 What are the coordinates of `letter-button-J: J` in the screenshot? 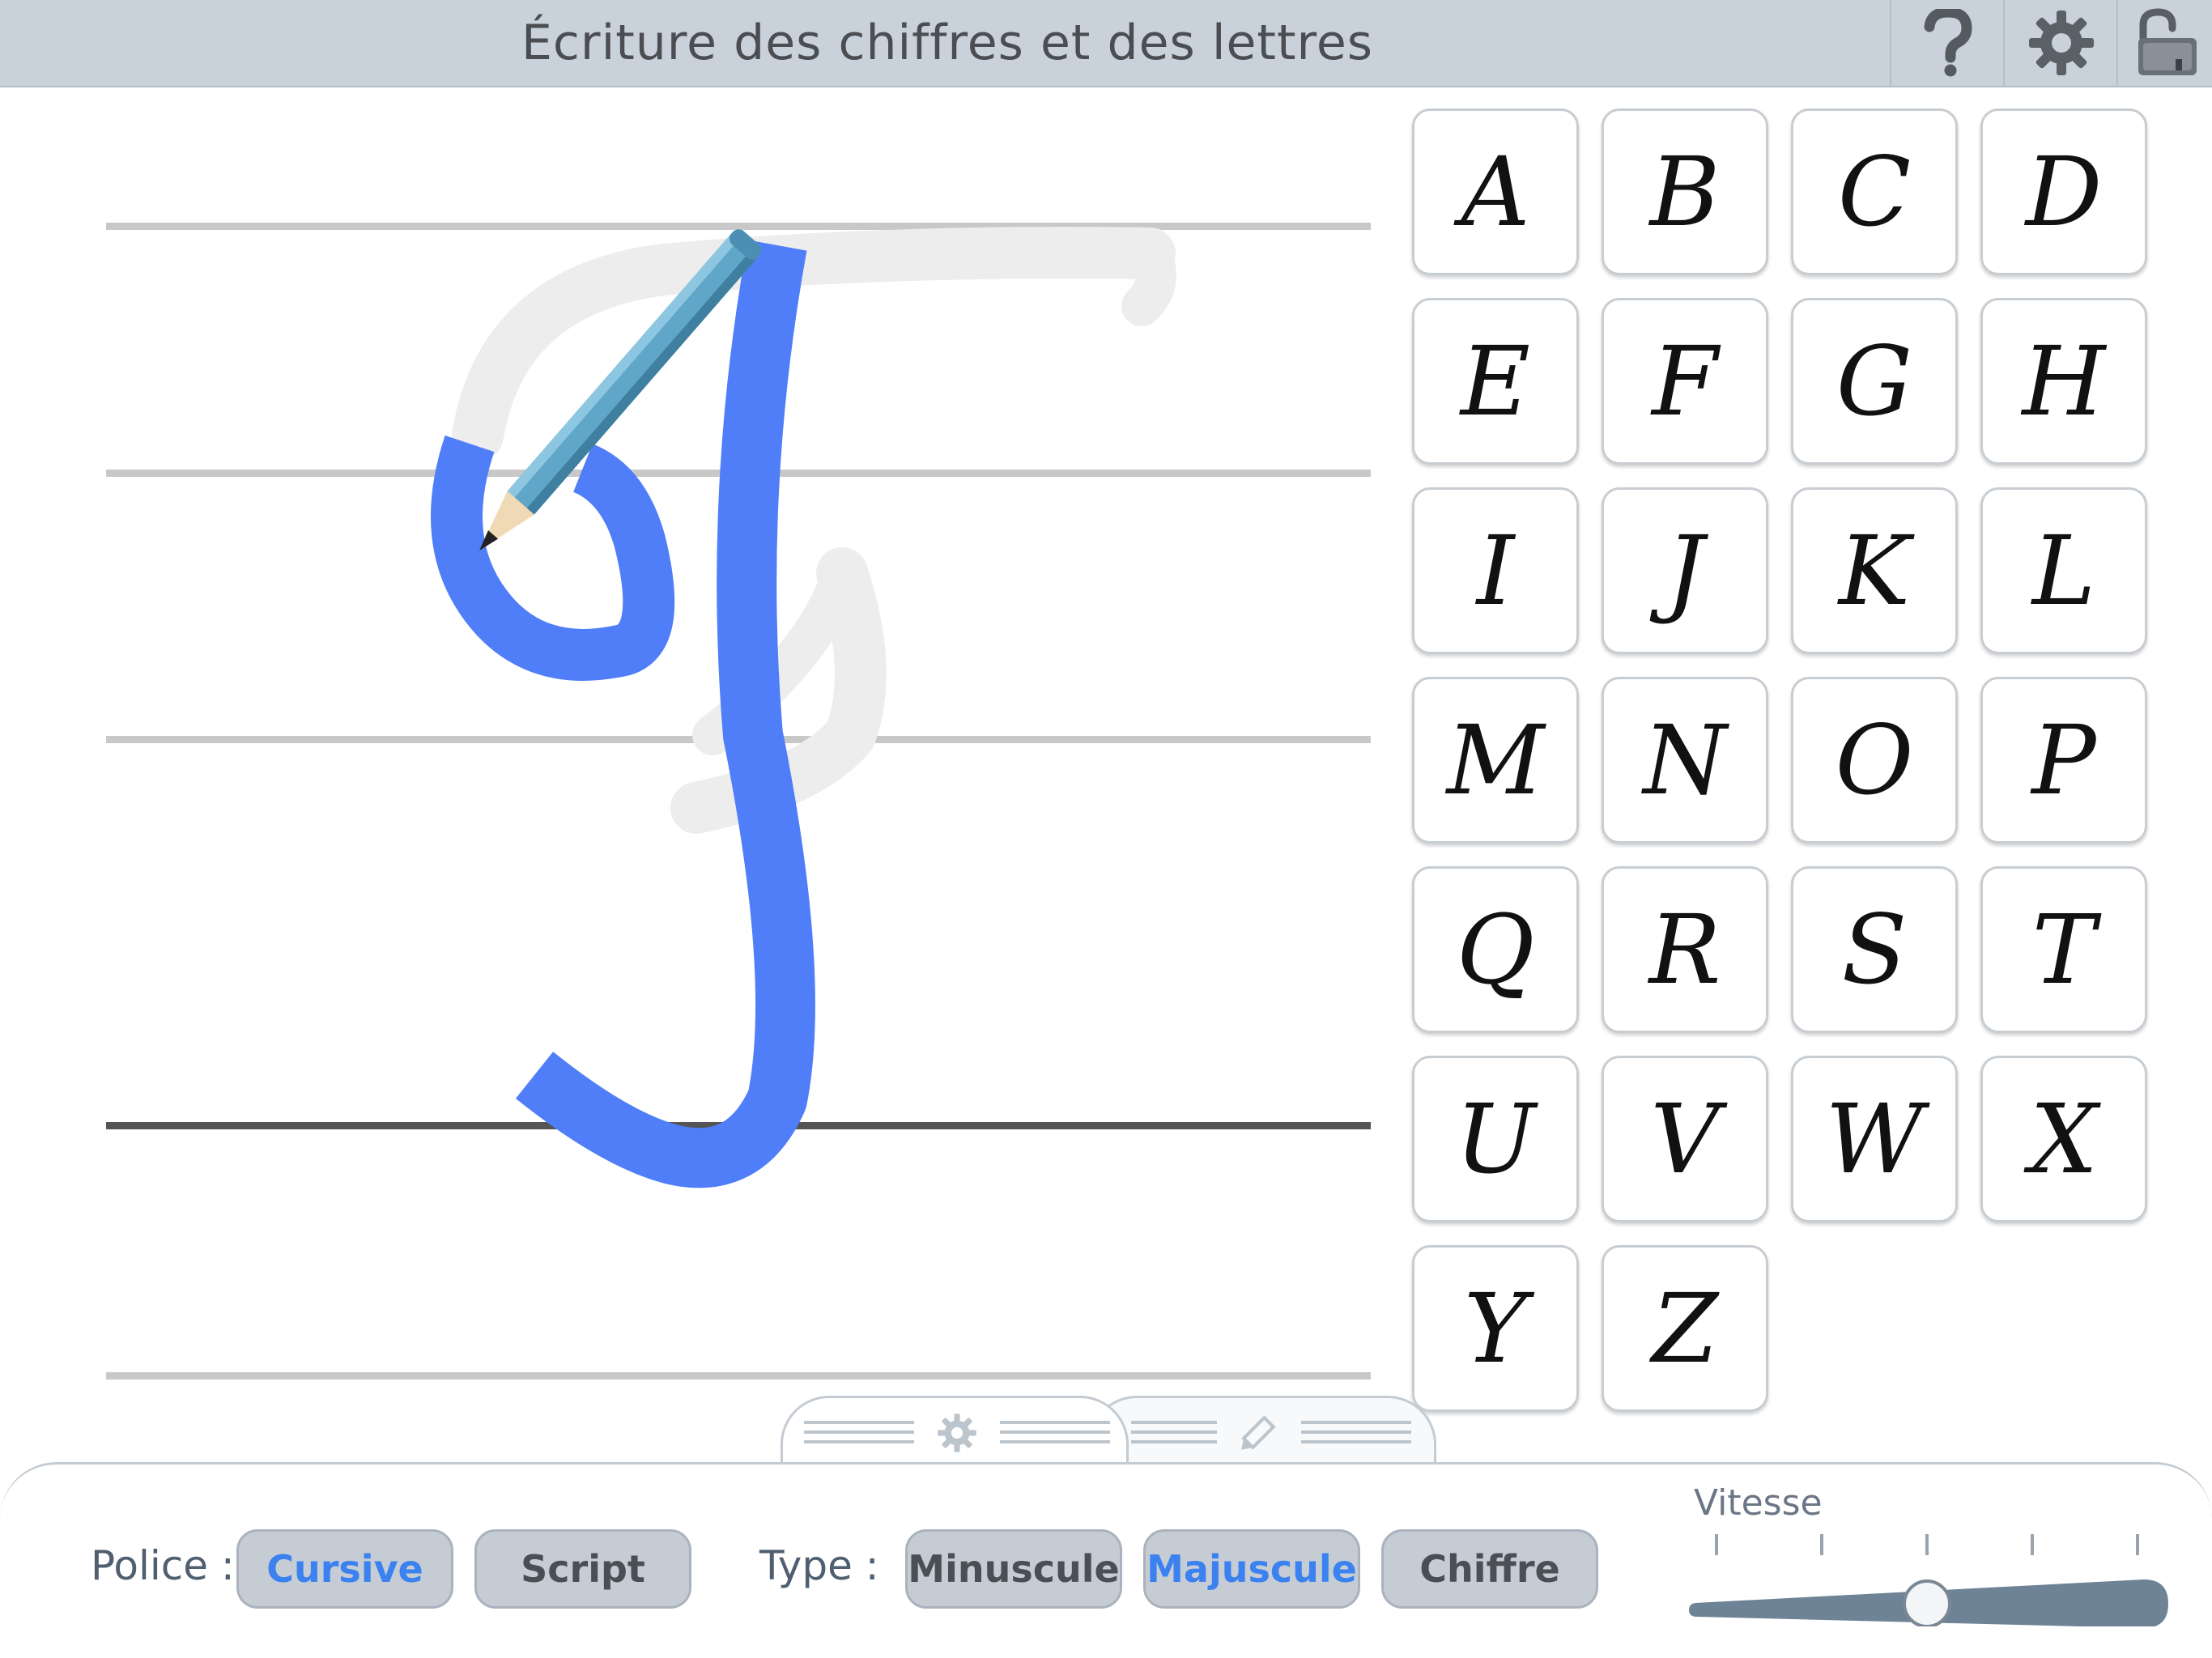 It's located at (1685, 570).